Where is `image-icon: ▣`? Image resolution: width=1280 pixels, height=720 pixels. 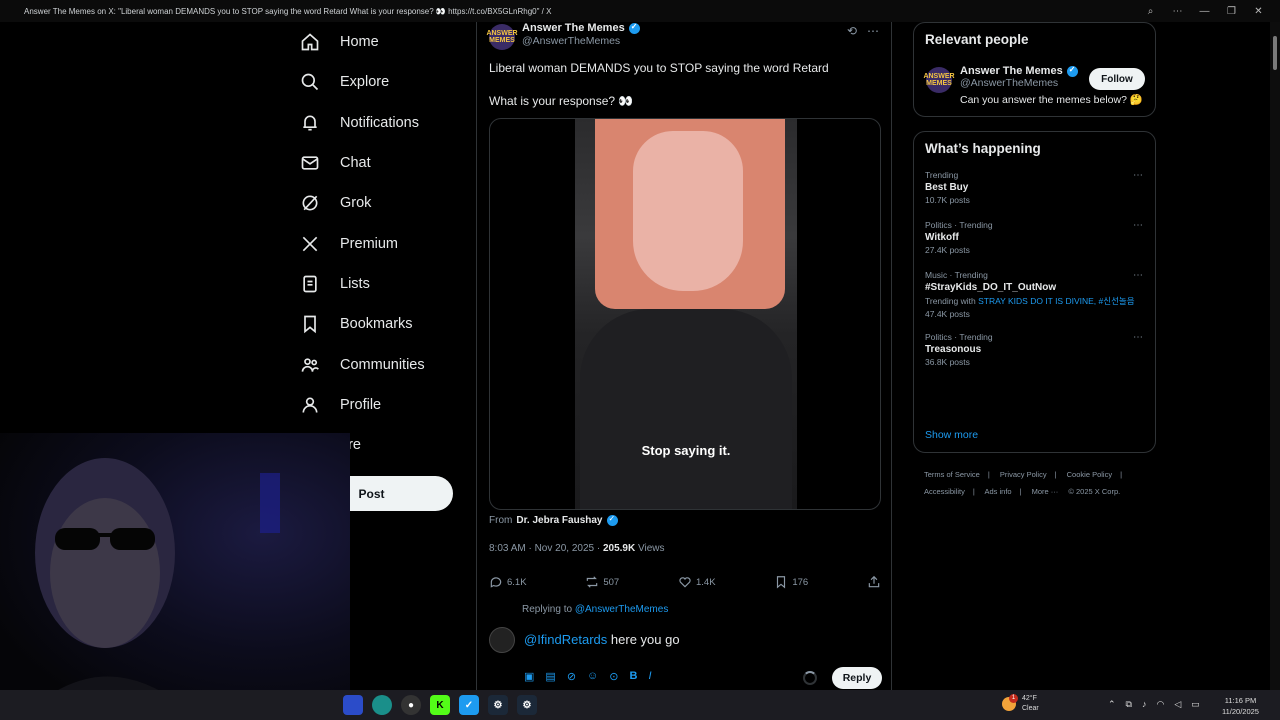 image-icon: ▣ is located at coordinates (529, 676).